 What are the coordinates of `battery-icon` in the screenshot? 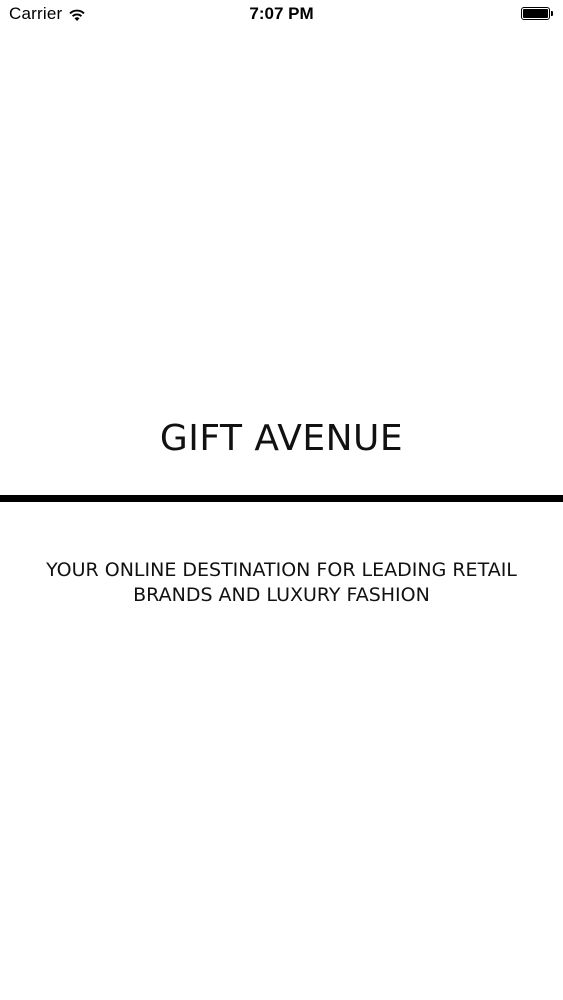 It's located at (538, 14).